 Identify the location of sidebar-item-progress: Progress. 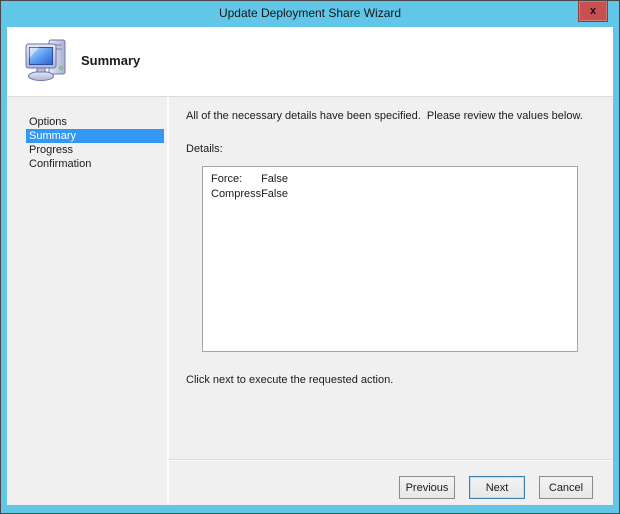
(95, 150).